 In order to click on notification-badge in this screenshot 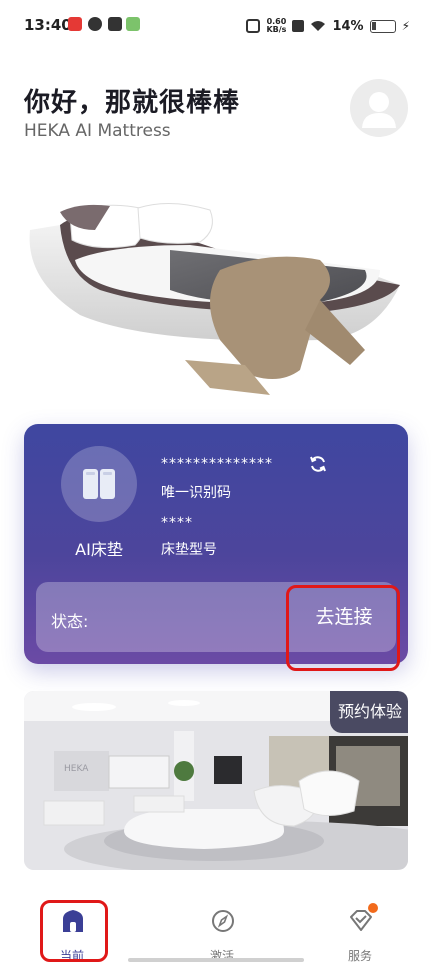, I will do `click(373, 908)`.